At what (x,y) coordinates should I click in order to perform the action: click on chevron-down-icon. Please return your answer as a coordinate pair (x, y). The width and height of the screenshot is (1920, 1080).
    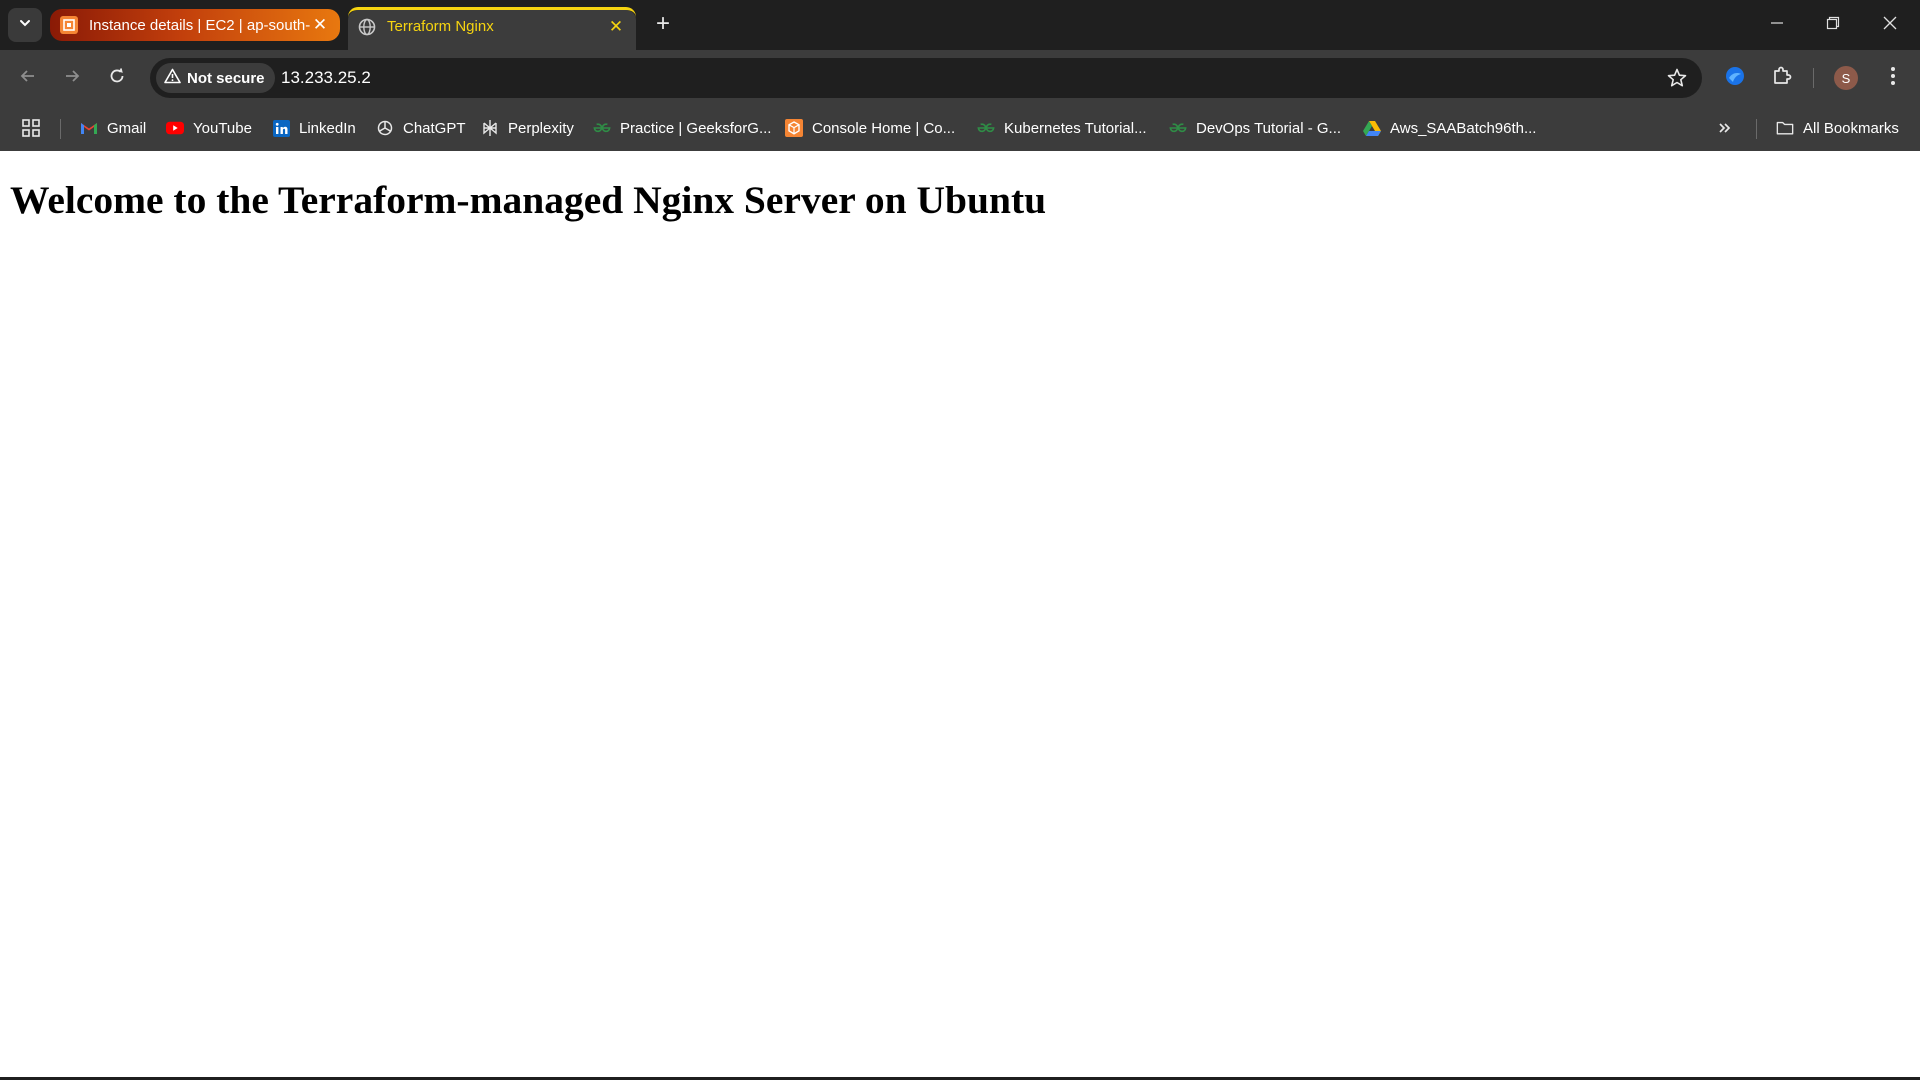
    Looking at the image, I should click on (25, 25).